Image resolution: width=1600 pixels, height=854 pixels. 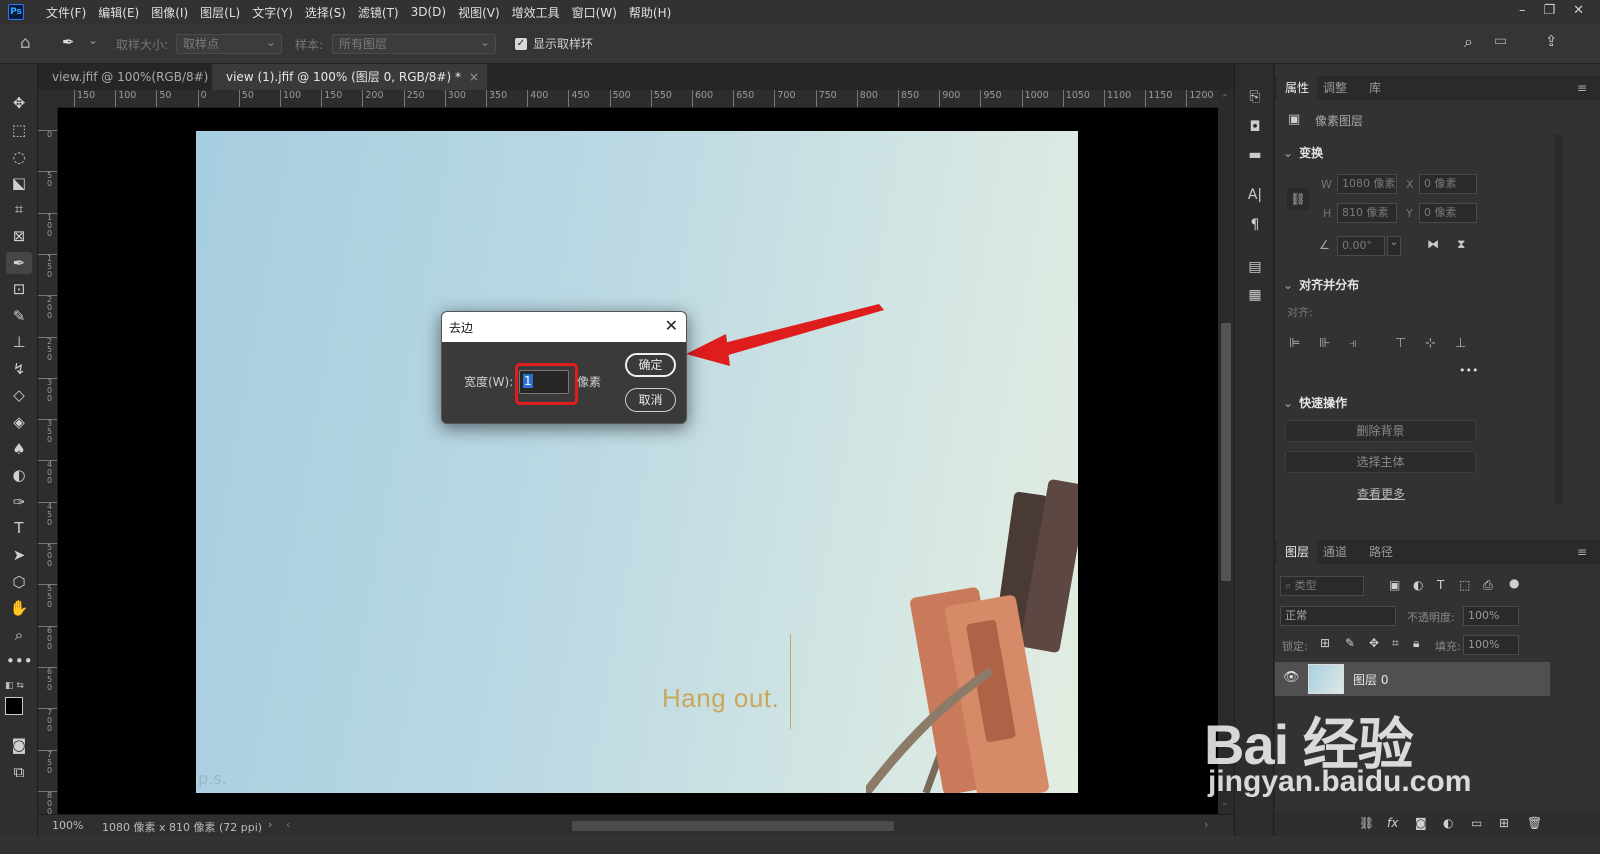 I want to click on angle-field: 0.00°, so click(x=1361, y=246).